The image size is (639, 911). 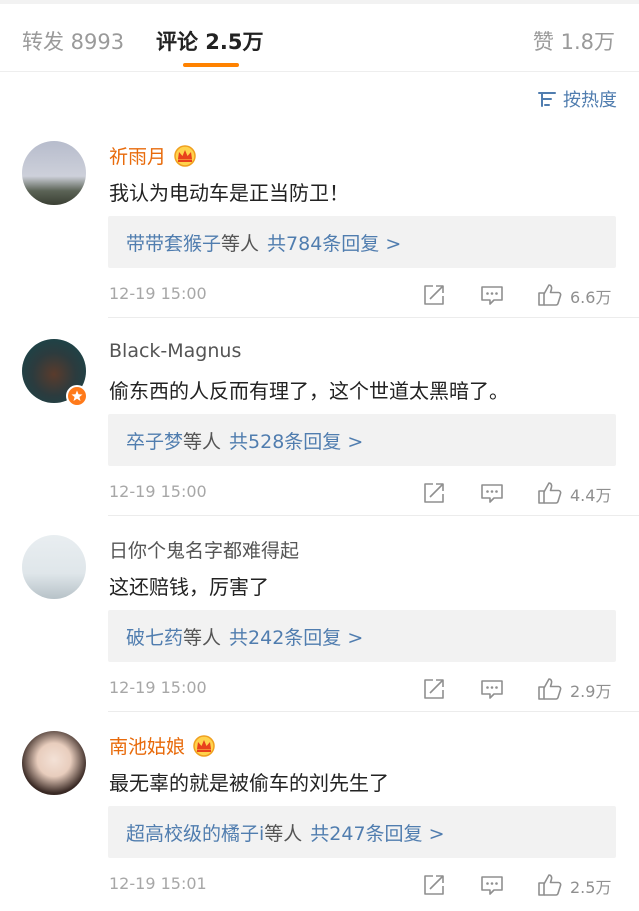 I want to click on commenter-name: Black-Magnus, so click(x=175, y=351).